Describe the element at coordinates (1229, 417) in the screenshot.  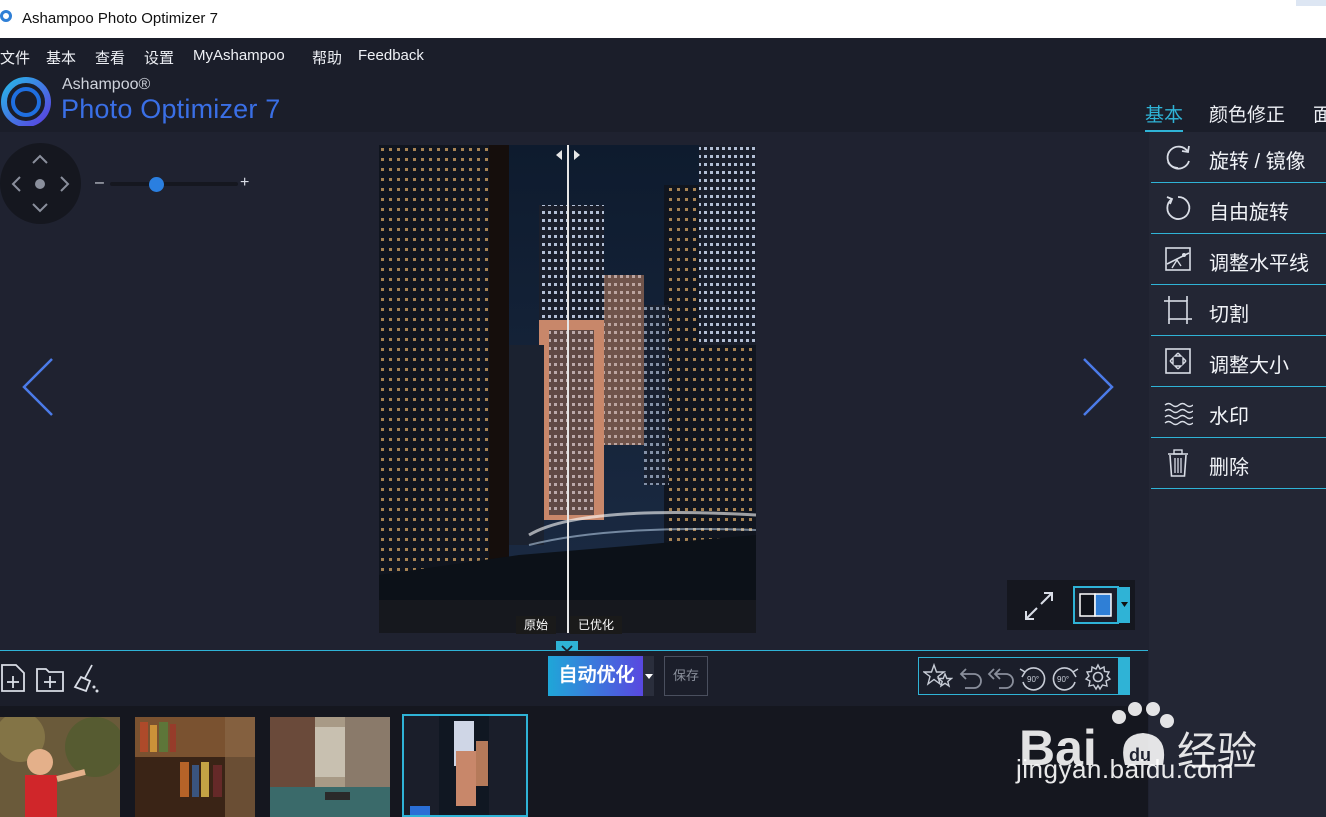
I see `tool-label: 水印` at that location.